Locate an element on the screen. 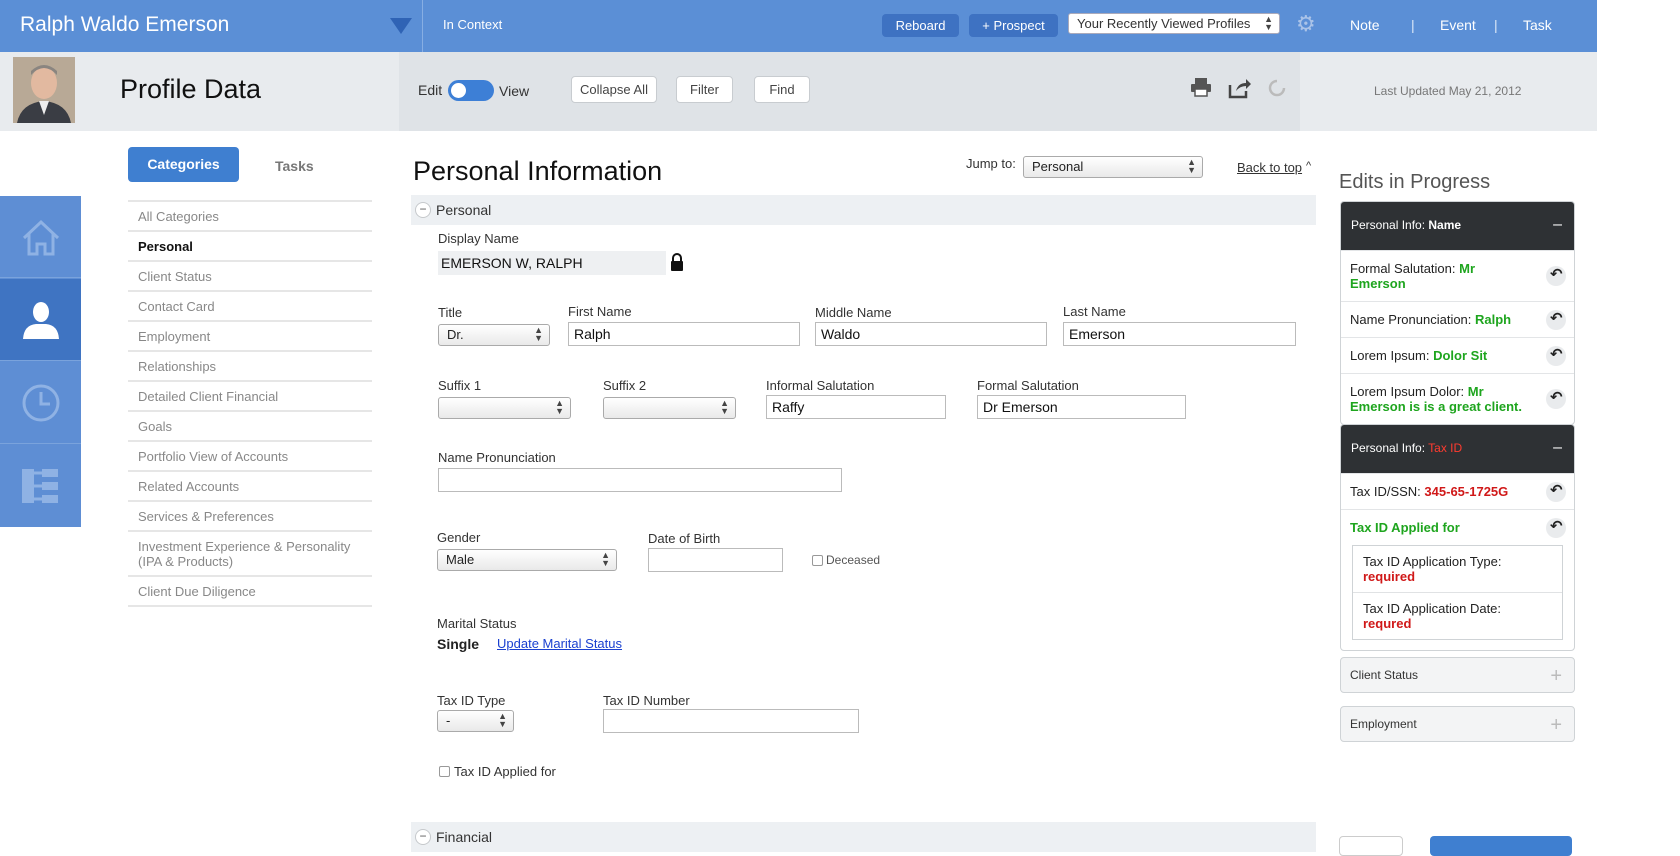 Image resolution: width=1680 pixels, height=856 pixels. toggle-knob is located at coordinates (458, 90).